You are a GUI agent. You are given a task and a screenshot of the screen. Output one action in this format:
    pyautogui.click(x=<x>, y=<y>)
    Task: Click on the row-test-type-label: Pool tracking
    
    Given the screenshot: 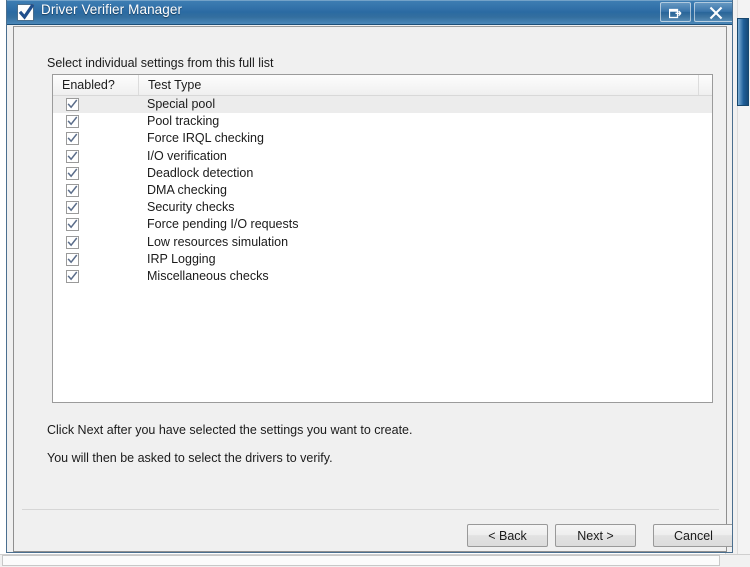 What is the action you would take?
    pyautogui.click(x=183, y=121)
    